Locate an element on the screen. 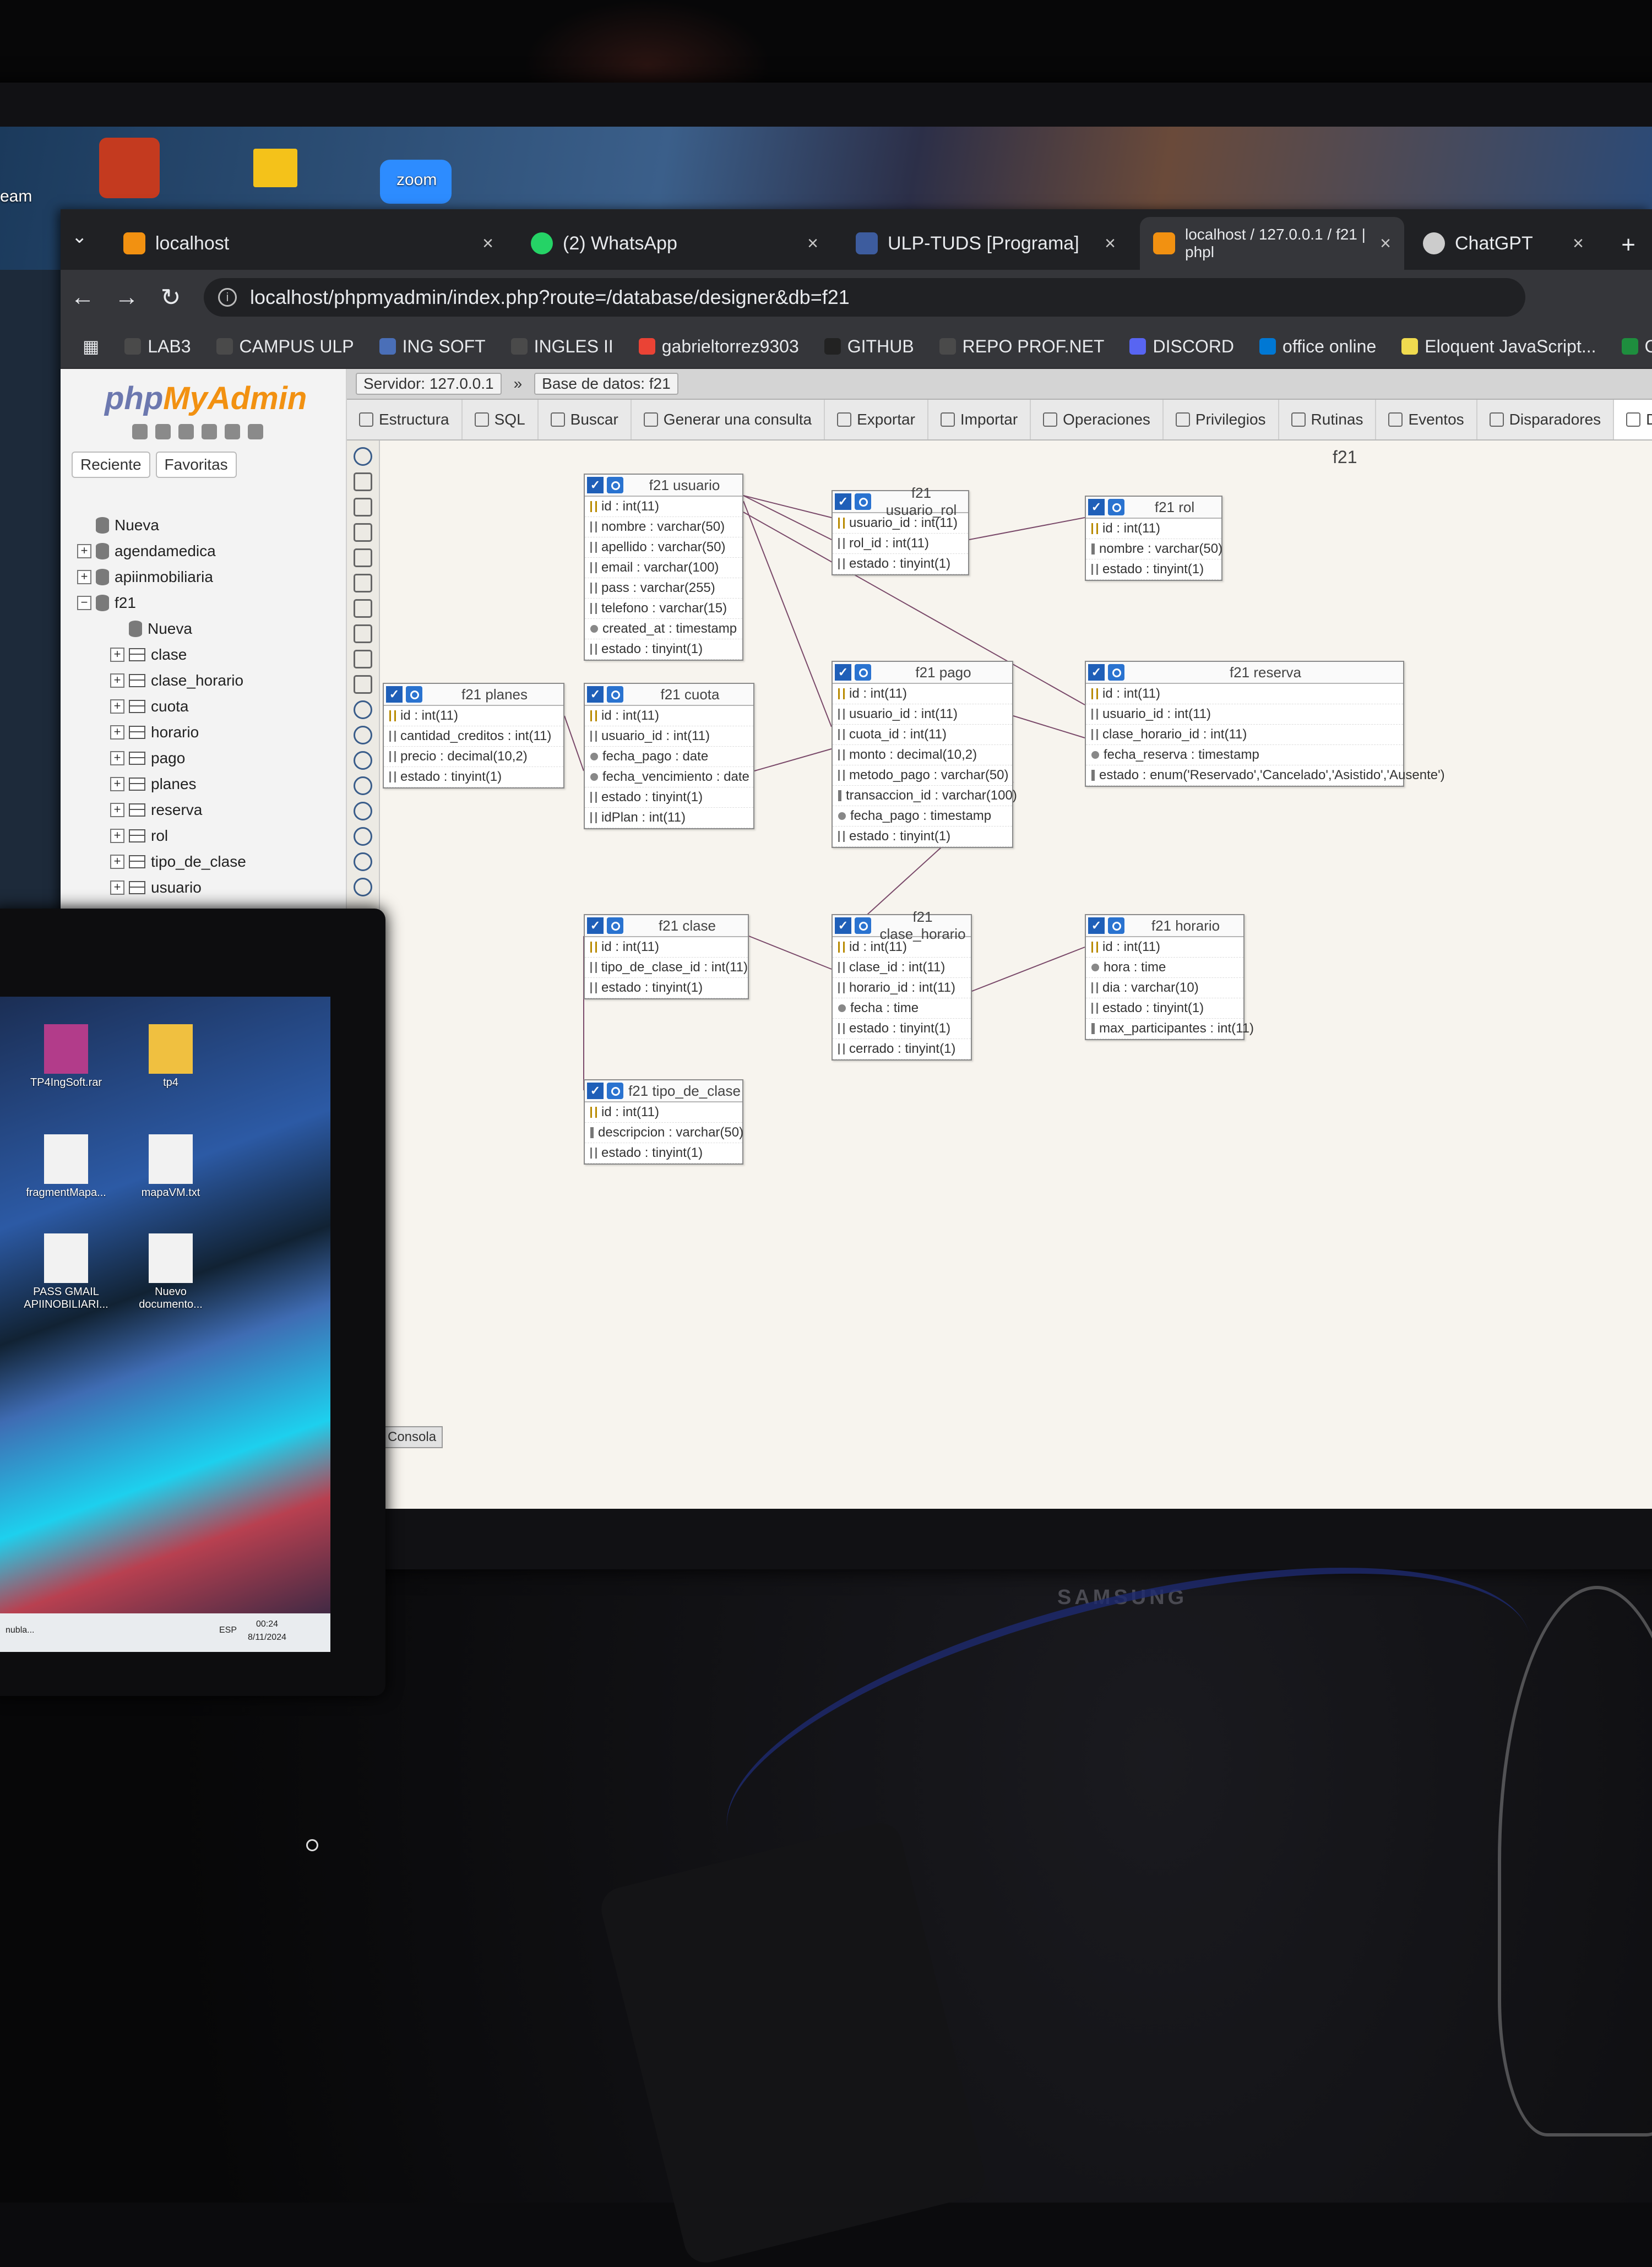 This screenshot has width=1652, height=2267. column-row: max_participantes : int(11) is located at coordinates (1170, 1029).